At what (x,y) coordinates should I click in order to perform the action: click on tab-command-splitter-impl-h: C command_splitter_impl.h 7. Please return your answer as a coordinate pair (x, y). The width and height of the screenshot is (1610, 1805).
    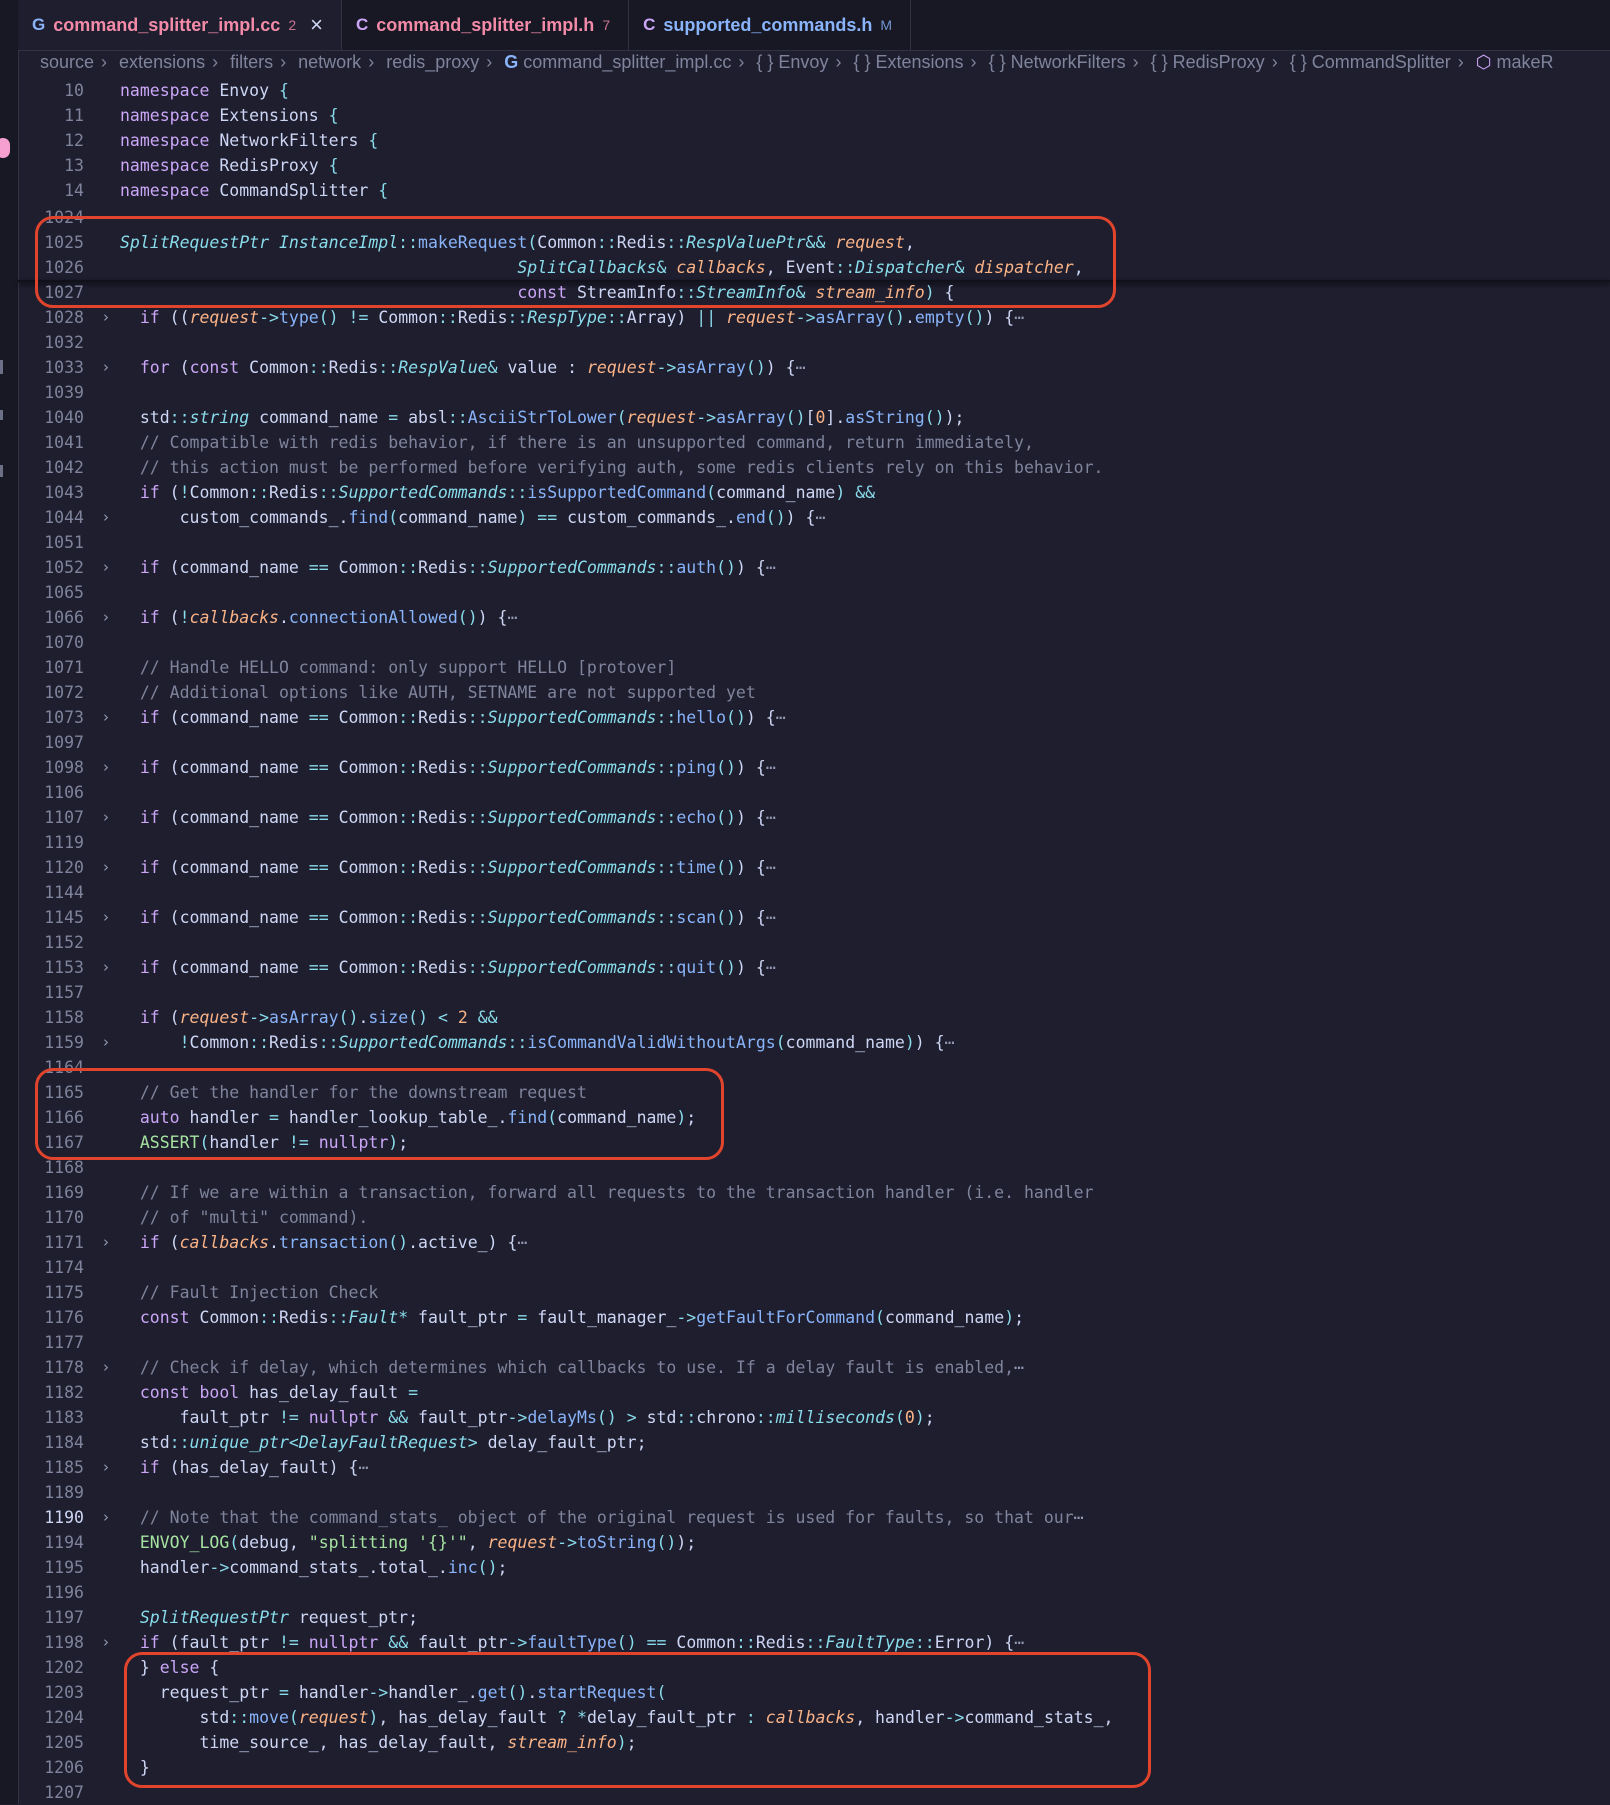
    Looking at the image, I should click on (485, 25).